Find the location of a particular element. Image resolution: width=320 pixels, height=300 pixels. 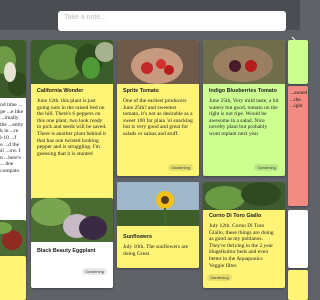

note-title: Sprite Tomato is located at coordinates (141, 91).